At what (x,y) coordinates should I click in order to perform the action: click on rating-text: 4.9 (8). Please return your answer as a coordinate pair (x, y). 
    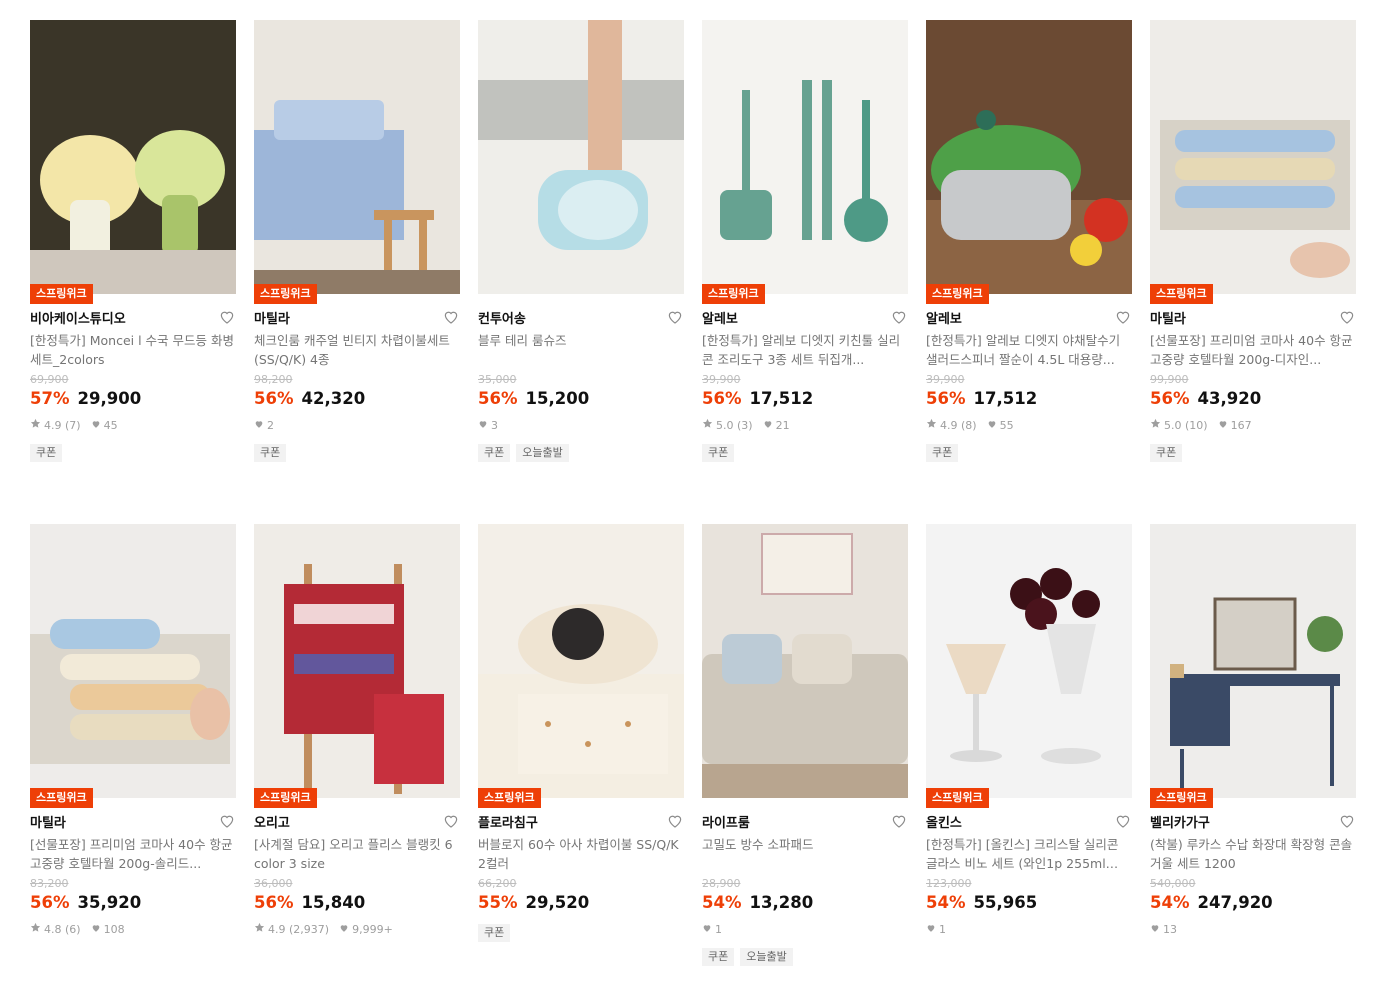
    Looking at the image, I should click on (958, 425).